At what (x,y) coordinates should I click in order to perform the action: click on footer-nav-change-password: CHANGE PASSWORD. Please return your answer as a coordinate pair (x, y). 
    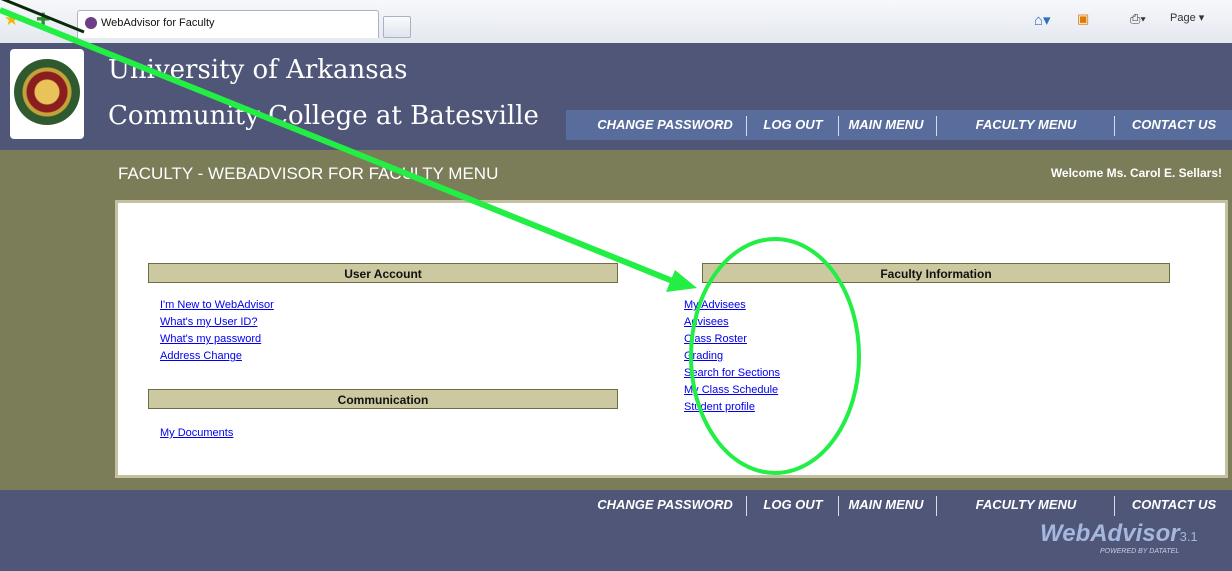
    Looking at the image, I should click on (665, 505).